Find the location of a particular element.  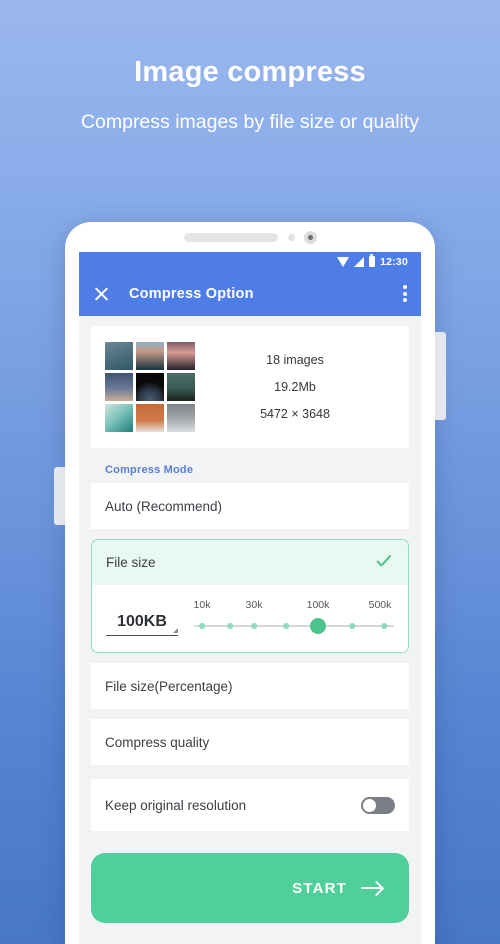

option-file-size-percentage: File size(Percentage) is located at coordinates (250, 686).